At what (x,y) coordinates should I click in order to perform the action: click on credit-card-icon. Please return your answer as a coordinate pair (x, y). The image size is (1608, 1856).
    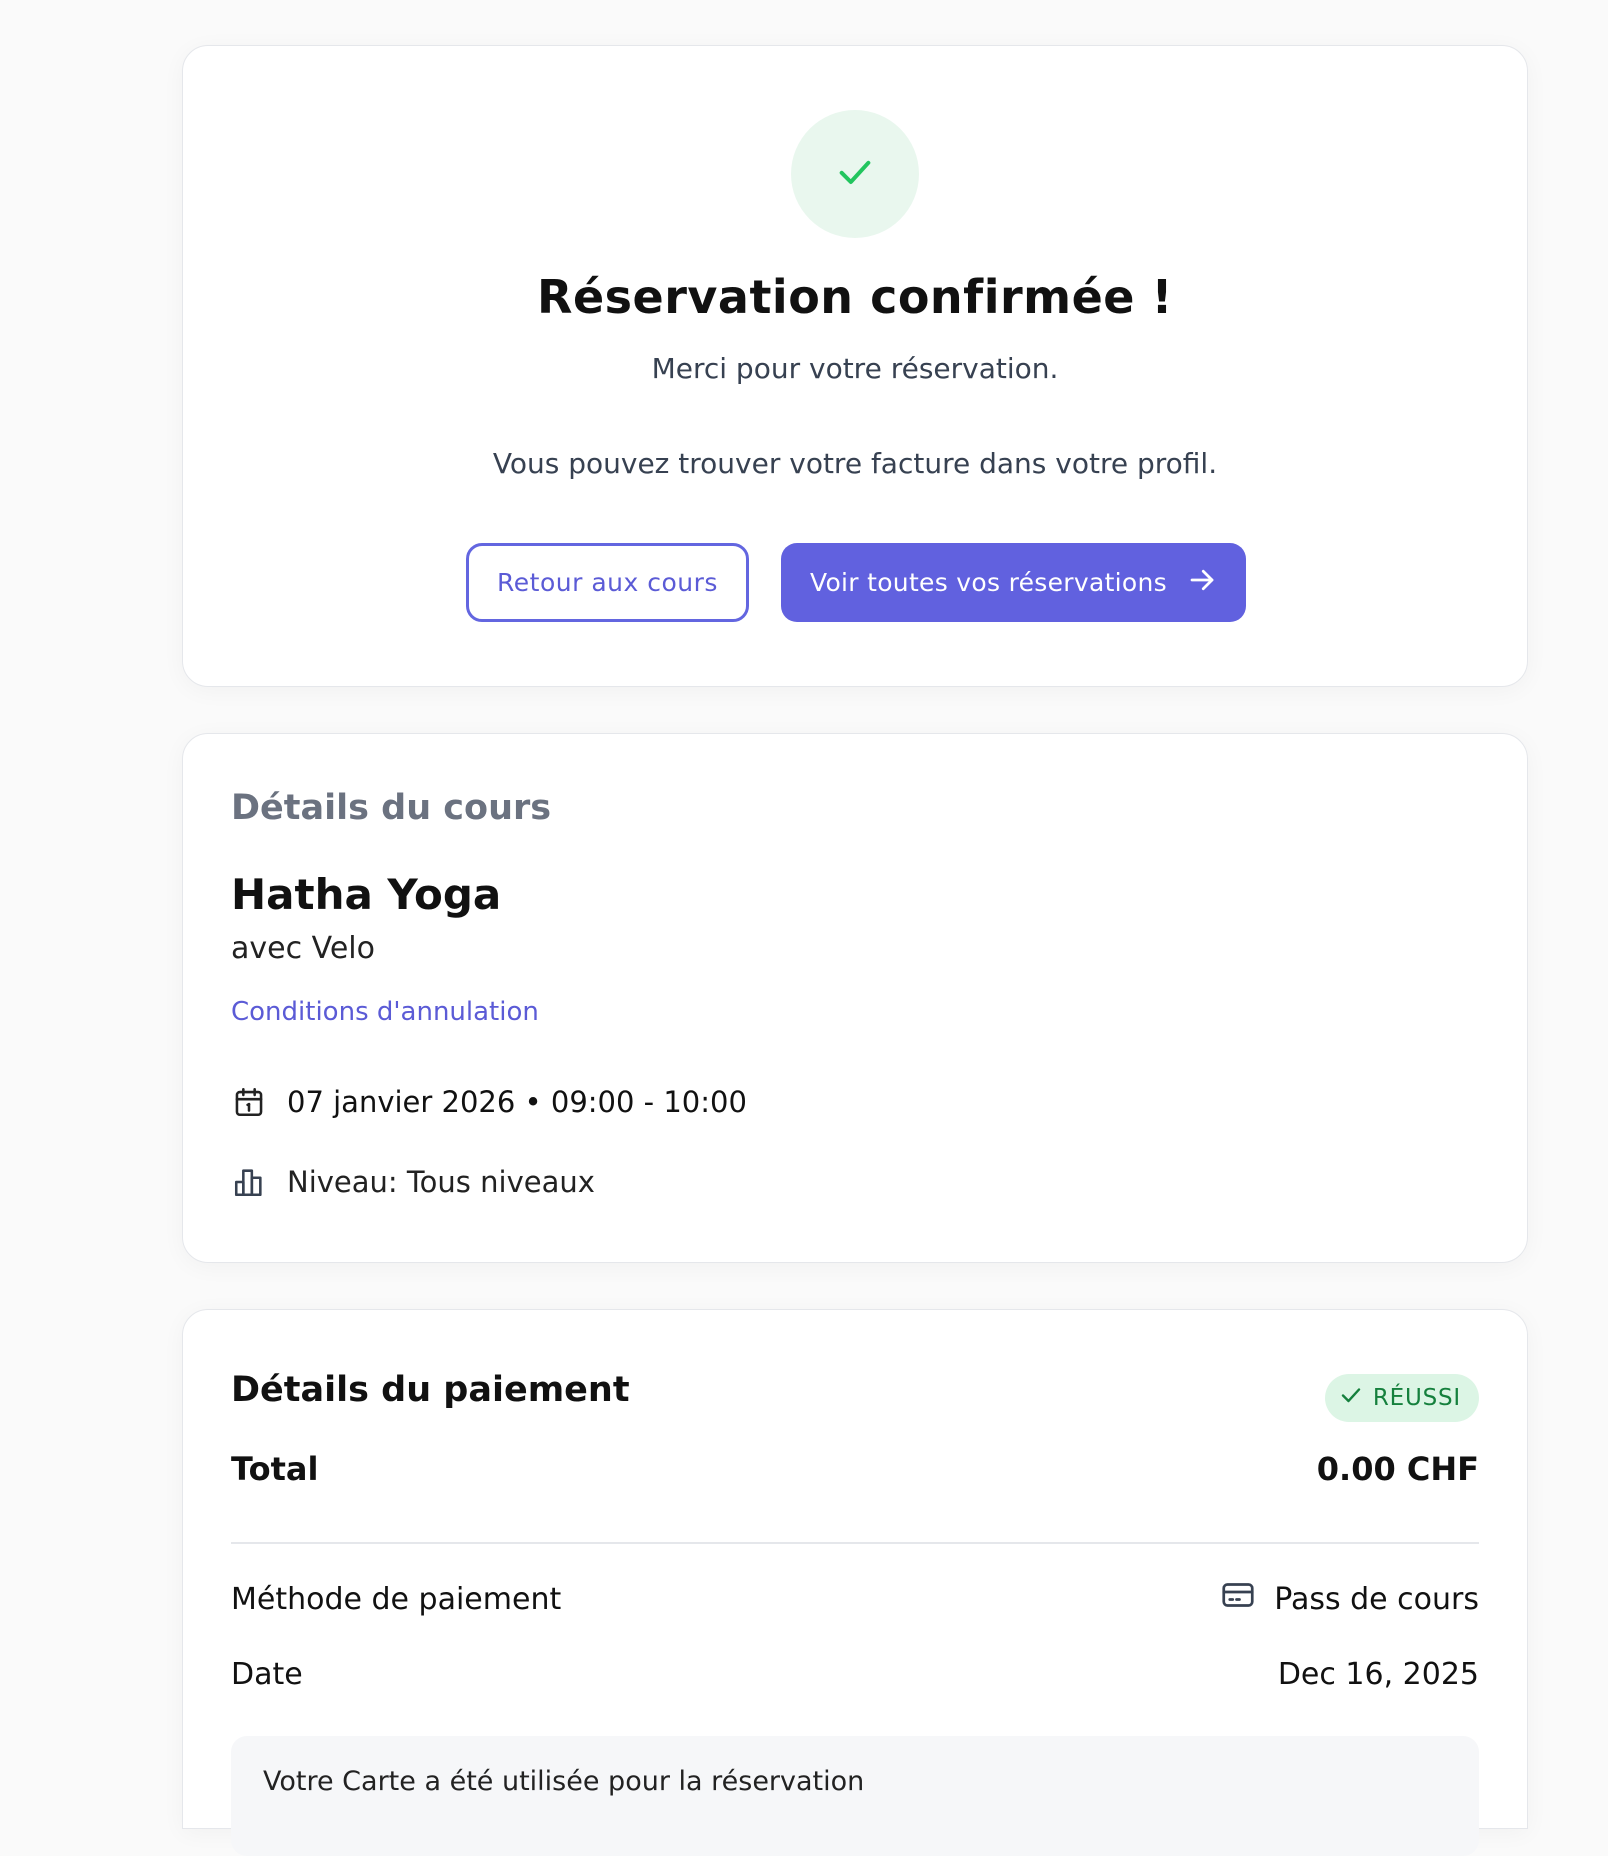
    Looking at the image, I should click on (1238, 1599).